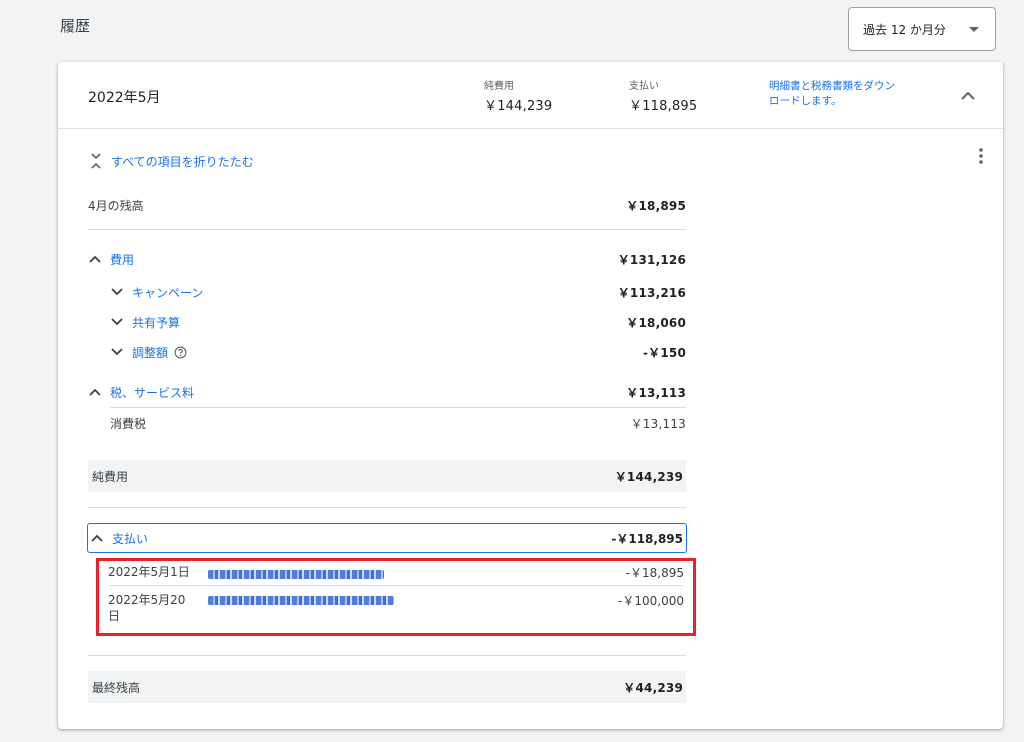  What do you see at coordinates (518, 106) in the screenshot?
I see `header-net-cost-value: ￥144,239` at bounding box center [518, 106].